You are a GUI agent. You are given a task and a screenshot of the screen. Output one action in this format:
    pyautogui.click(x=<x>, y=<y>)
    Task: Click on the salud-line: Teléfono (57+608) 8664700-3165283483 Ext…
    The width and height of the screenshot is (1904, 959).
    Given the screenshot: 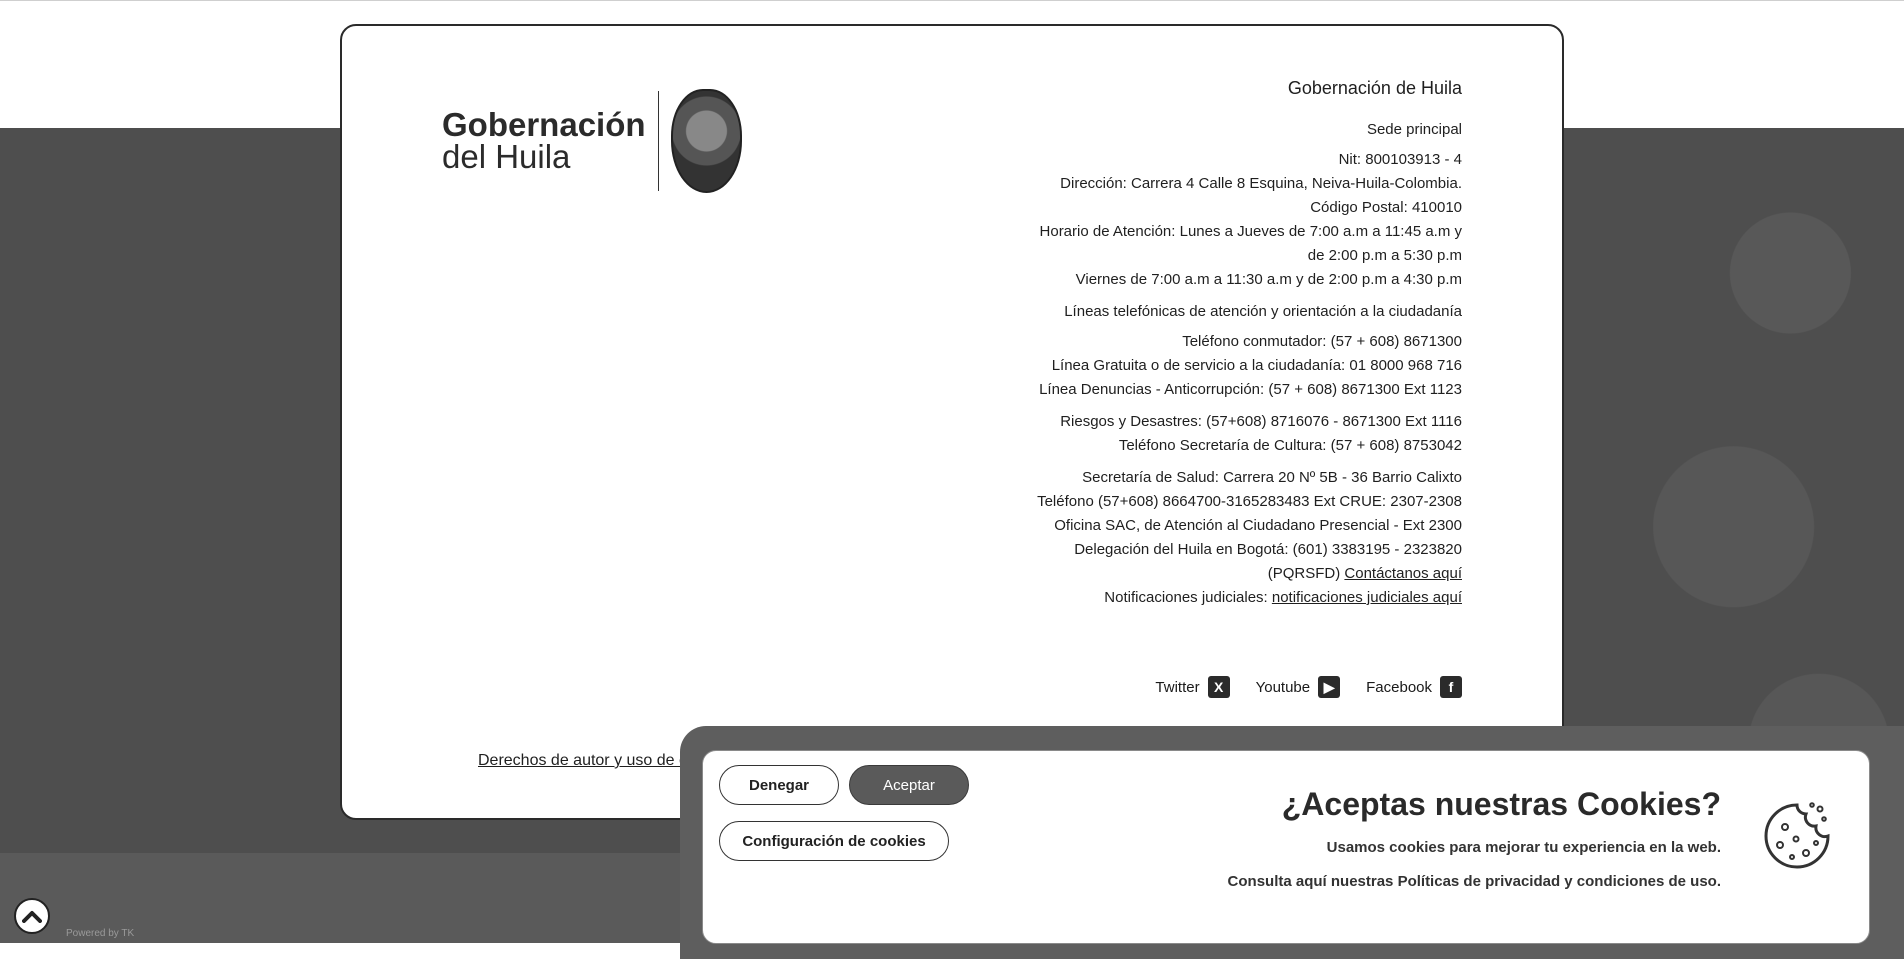 What is the action you would take?
    pyautogui.click(x=1249, y=501)
    